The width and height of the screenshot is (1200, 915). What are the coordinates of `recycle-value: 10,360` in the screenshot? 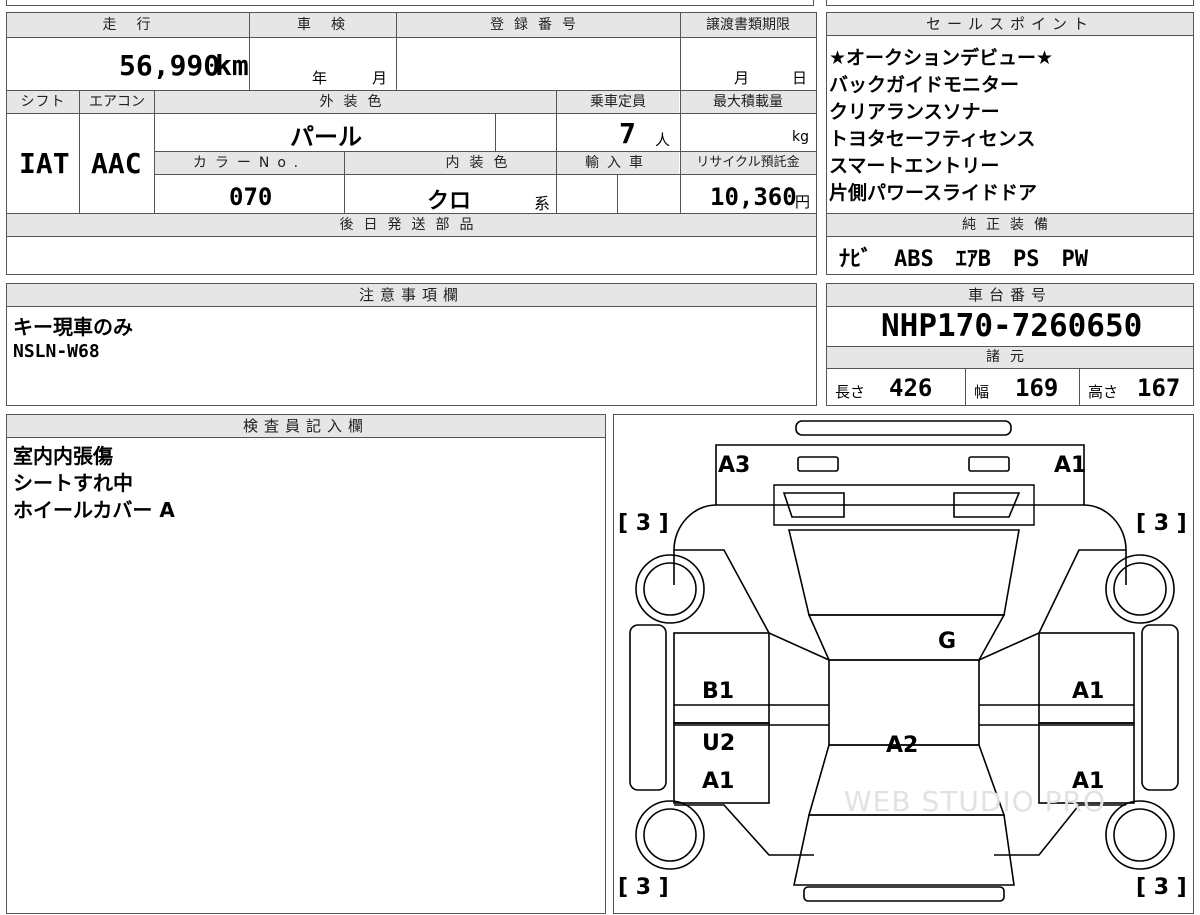 It's located at (753, 197).